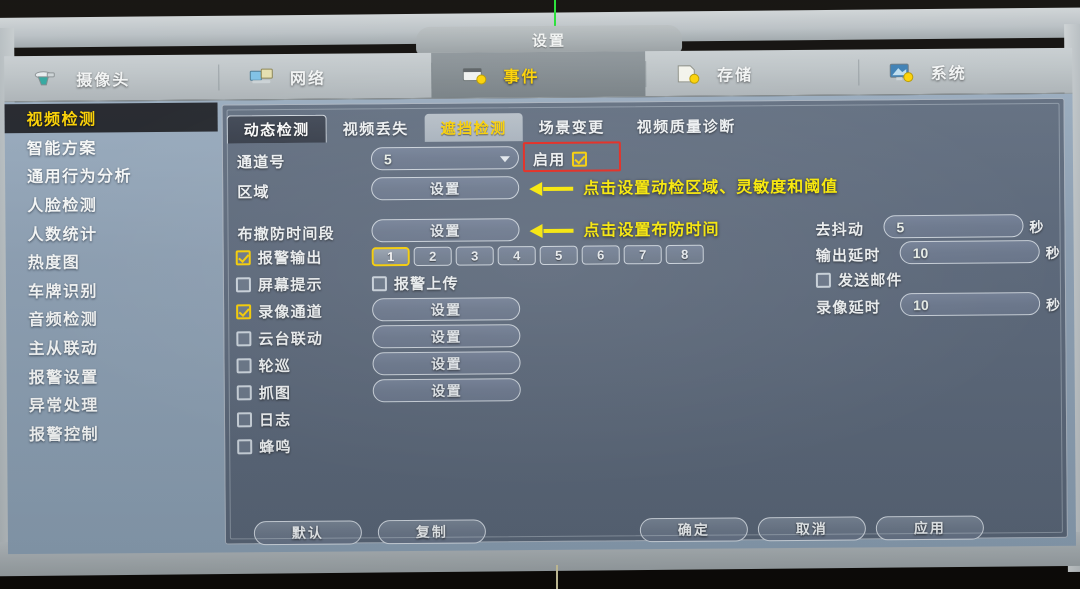 The image size is (1080, 589). Describe the element at coordinates (446, 390) in the screenshot. I see `snapshot-setup-button: 设置` at that location.